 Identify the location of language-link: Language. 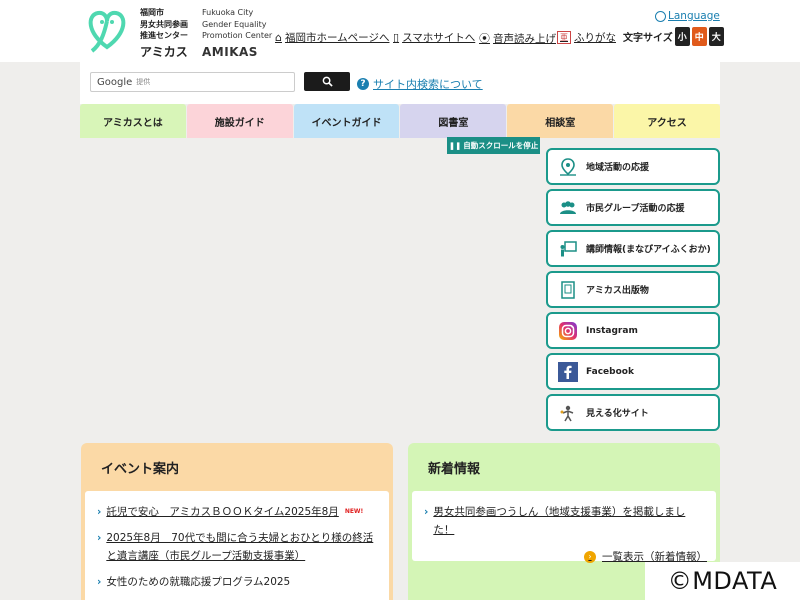
(687, 16).